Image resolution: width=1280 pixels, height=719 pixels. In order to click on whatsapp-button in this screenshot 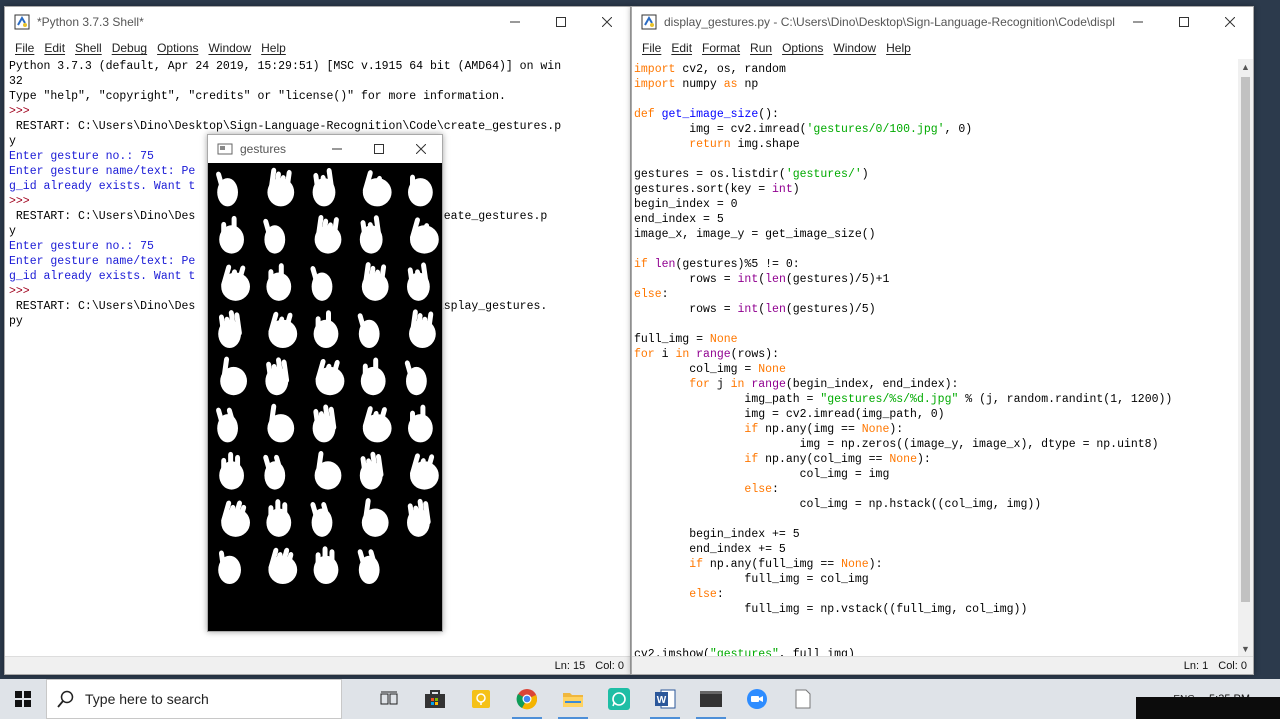, I will do `click(619, 699)`.